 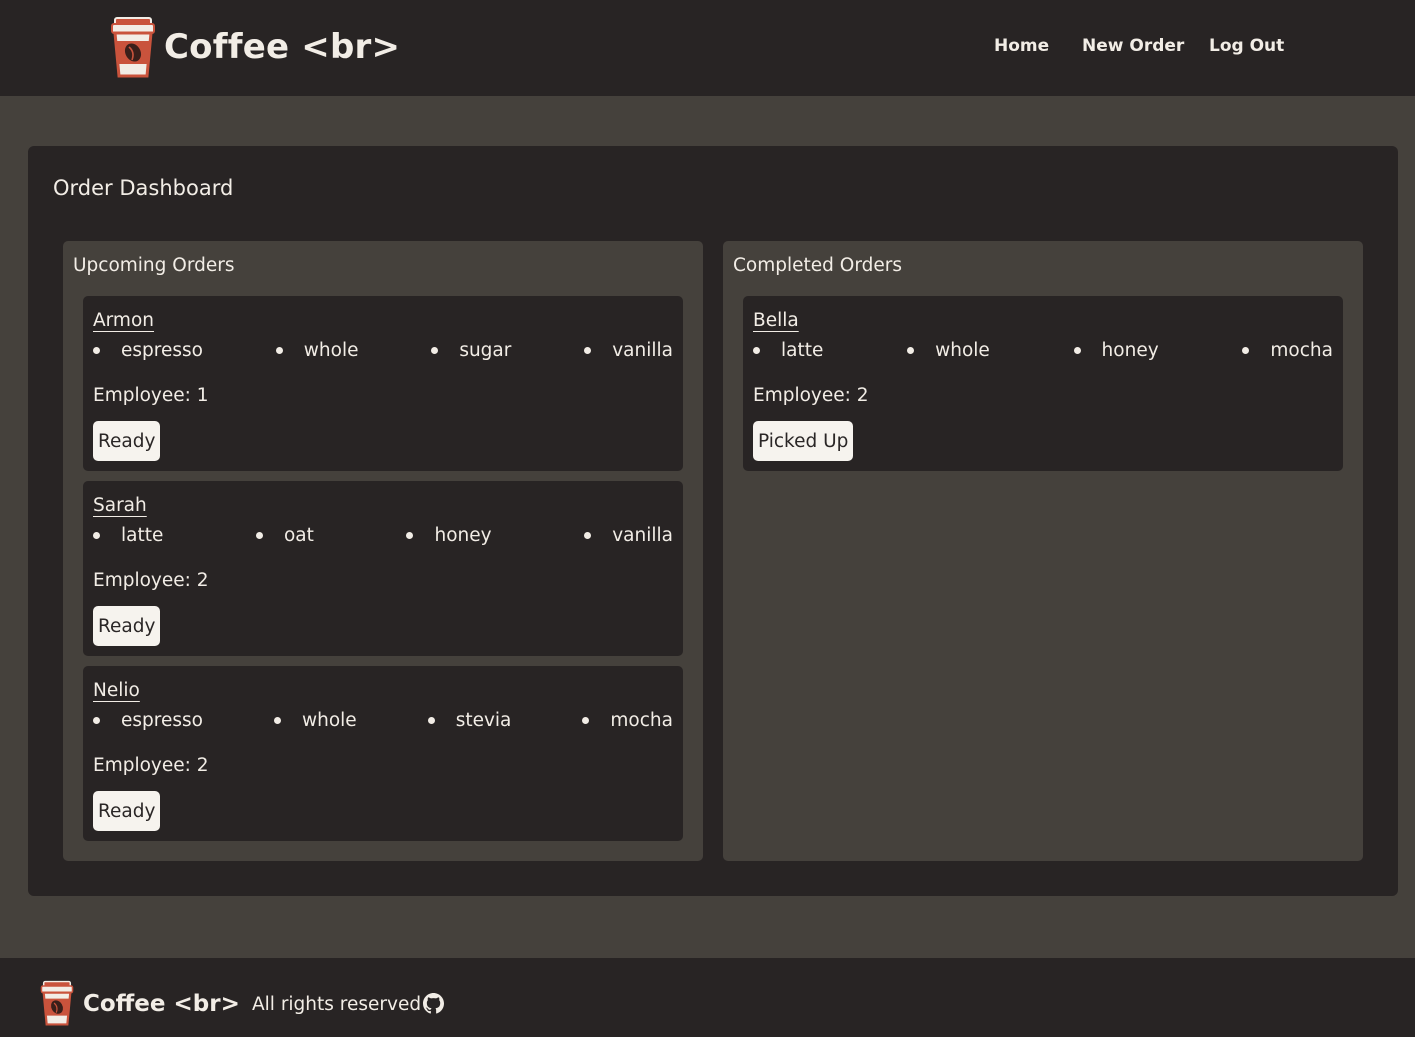 What do you see at coordinates (116, 690) in the screenshot?
I see `order-customer-name: Nelio` at bounding box center [116, 690].